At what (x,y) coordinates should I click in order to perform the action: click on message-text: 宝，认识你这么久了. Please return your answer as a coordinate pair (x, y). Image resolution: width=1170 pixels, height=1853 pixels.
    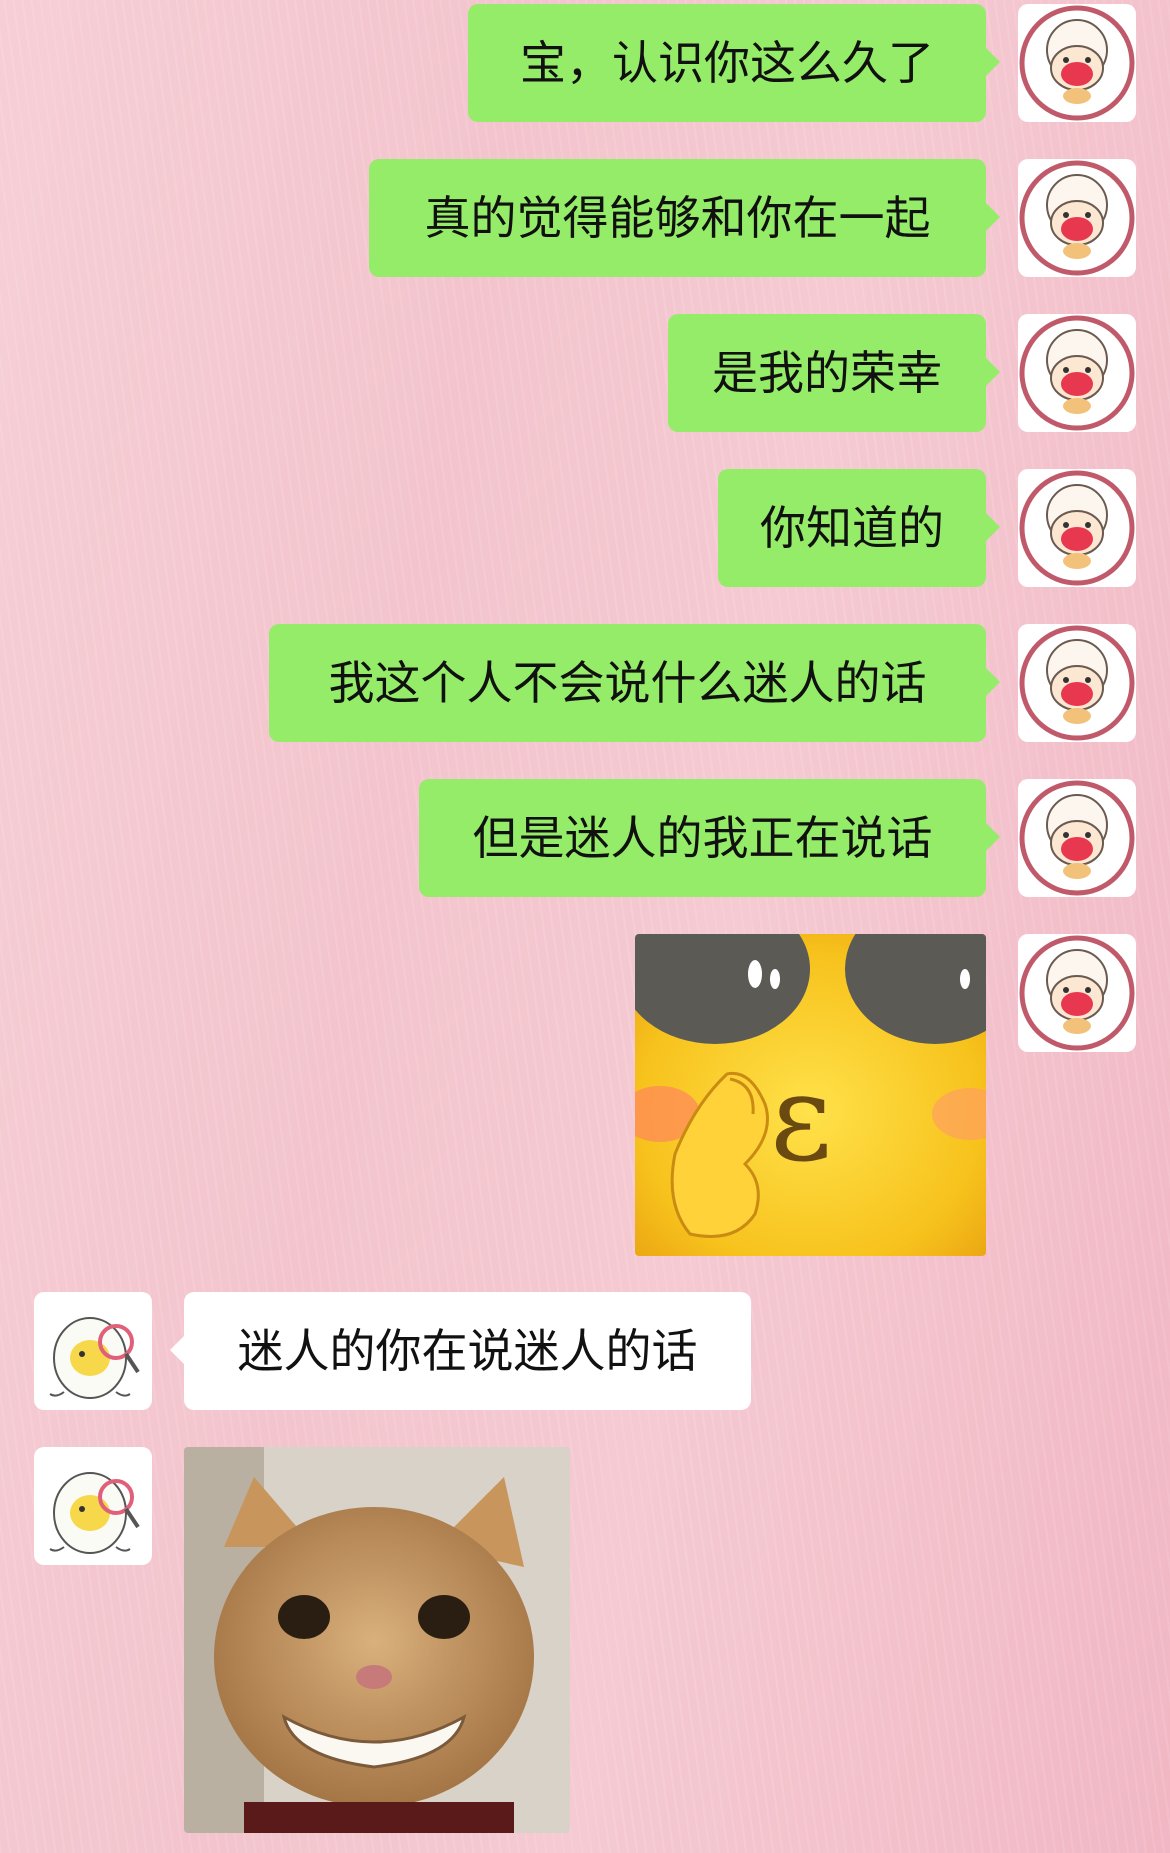
    Looking at the image, I should click on (727, 63).